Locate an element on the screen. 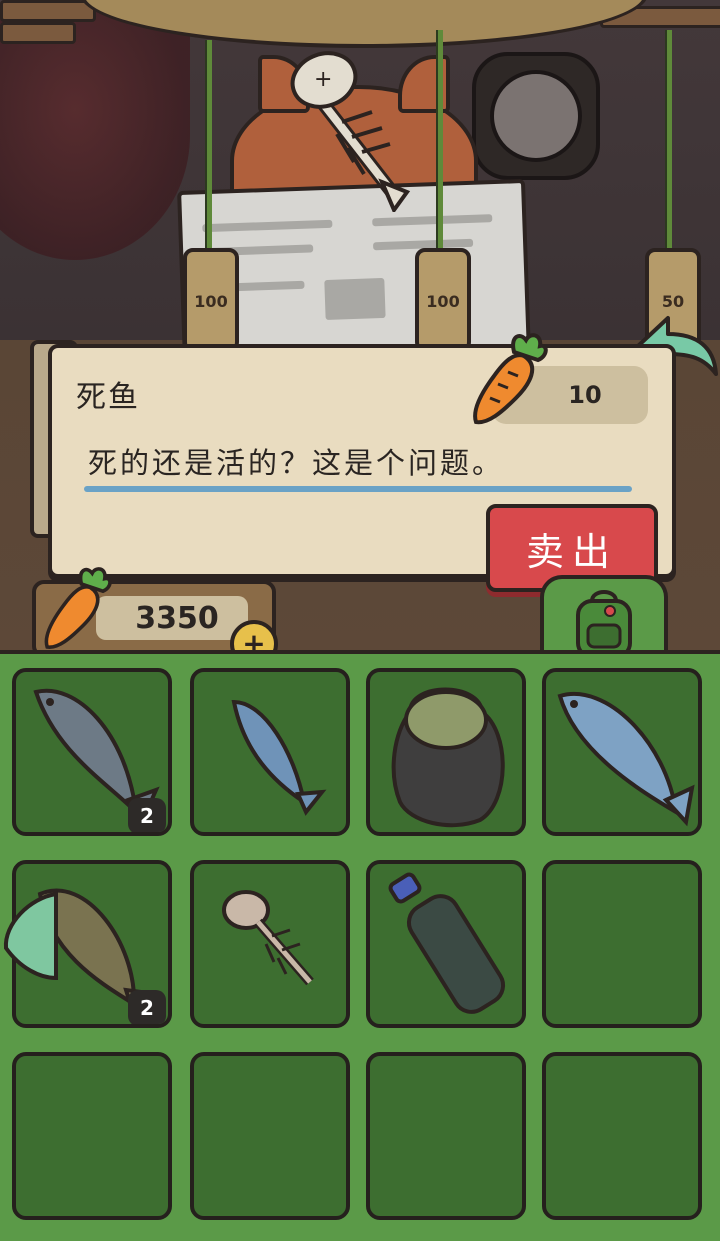 The width and height of the screenshot is (720, 1241). item-name: 死鱼 is located at coordinates (108, 397).